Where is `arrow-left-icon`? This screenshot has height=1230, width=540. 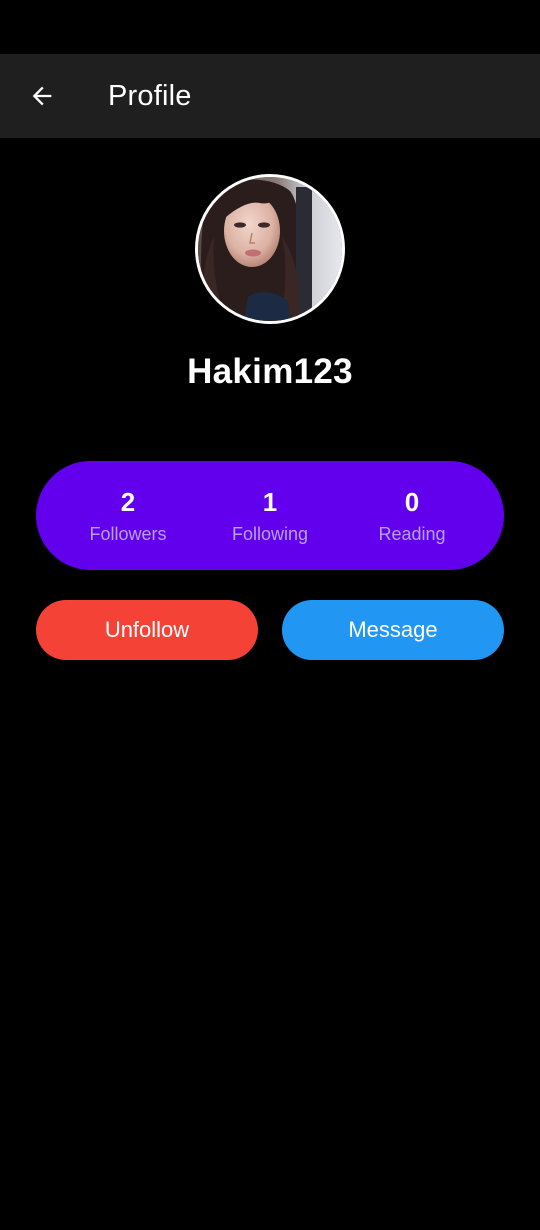 arrow-left-icon is located at coordinates (42, 96).